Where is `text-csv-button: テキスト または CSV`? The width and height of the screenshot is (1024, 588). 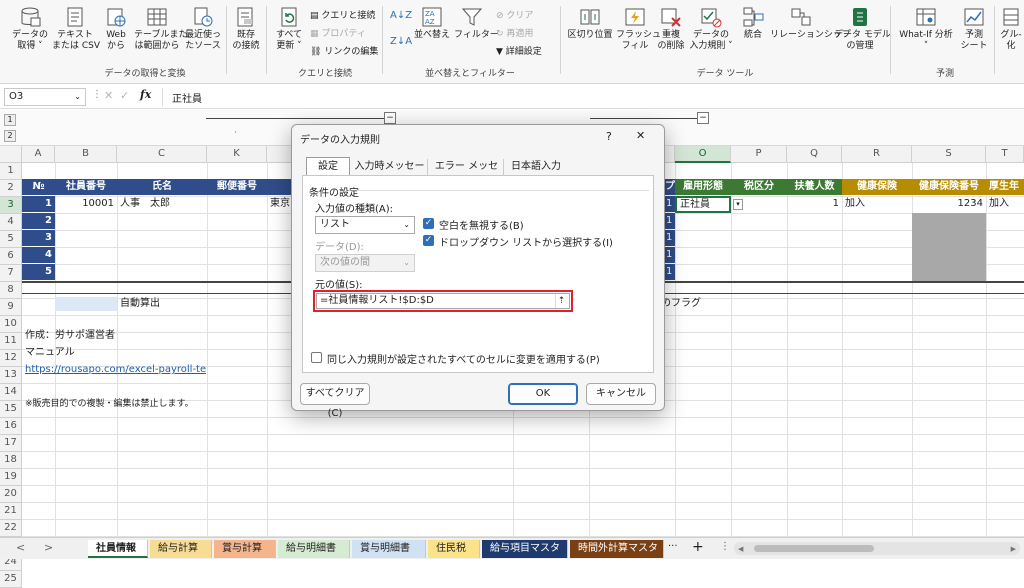
text-csv-button: テキスト または CSV is located at coordinates (76, 29).